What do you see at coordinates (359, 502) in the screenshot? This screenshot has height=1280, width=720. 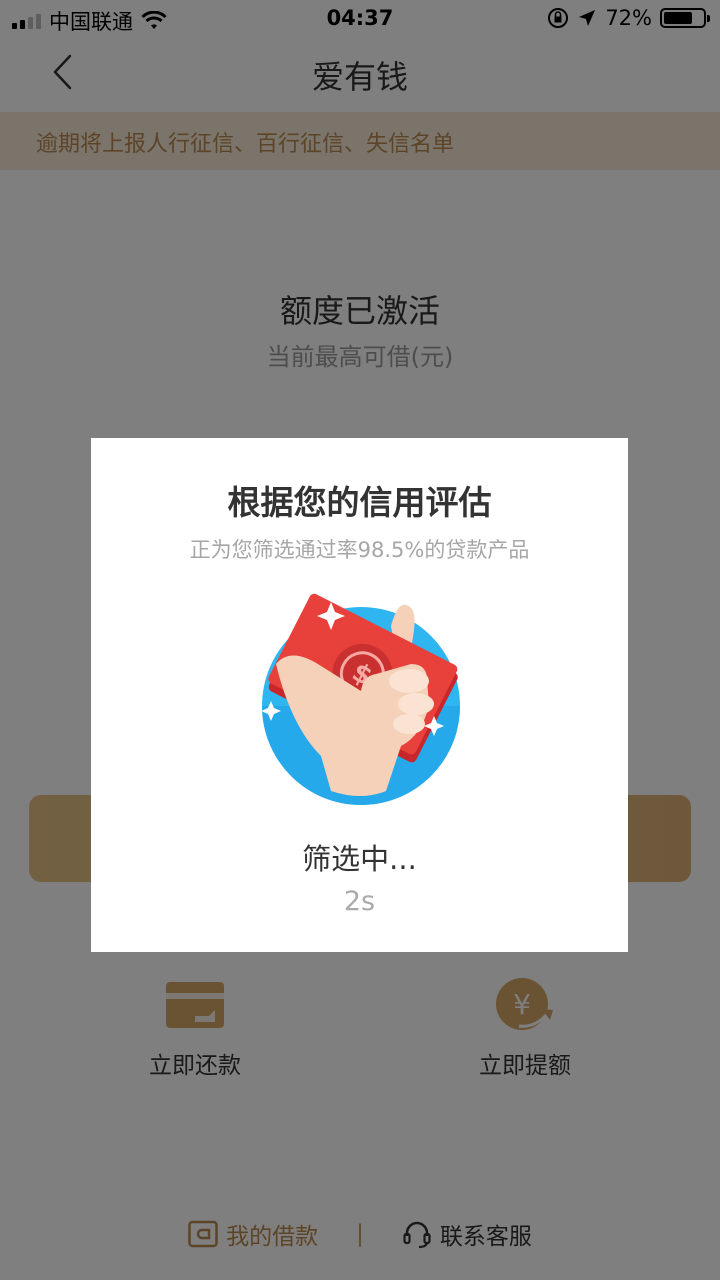 I see `dialog-title: 根据您的信用评估` at bounding box center [359, 502].